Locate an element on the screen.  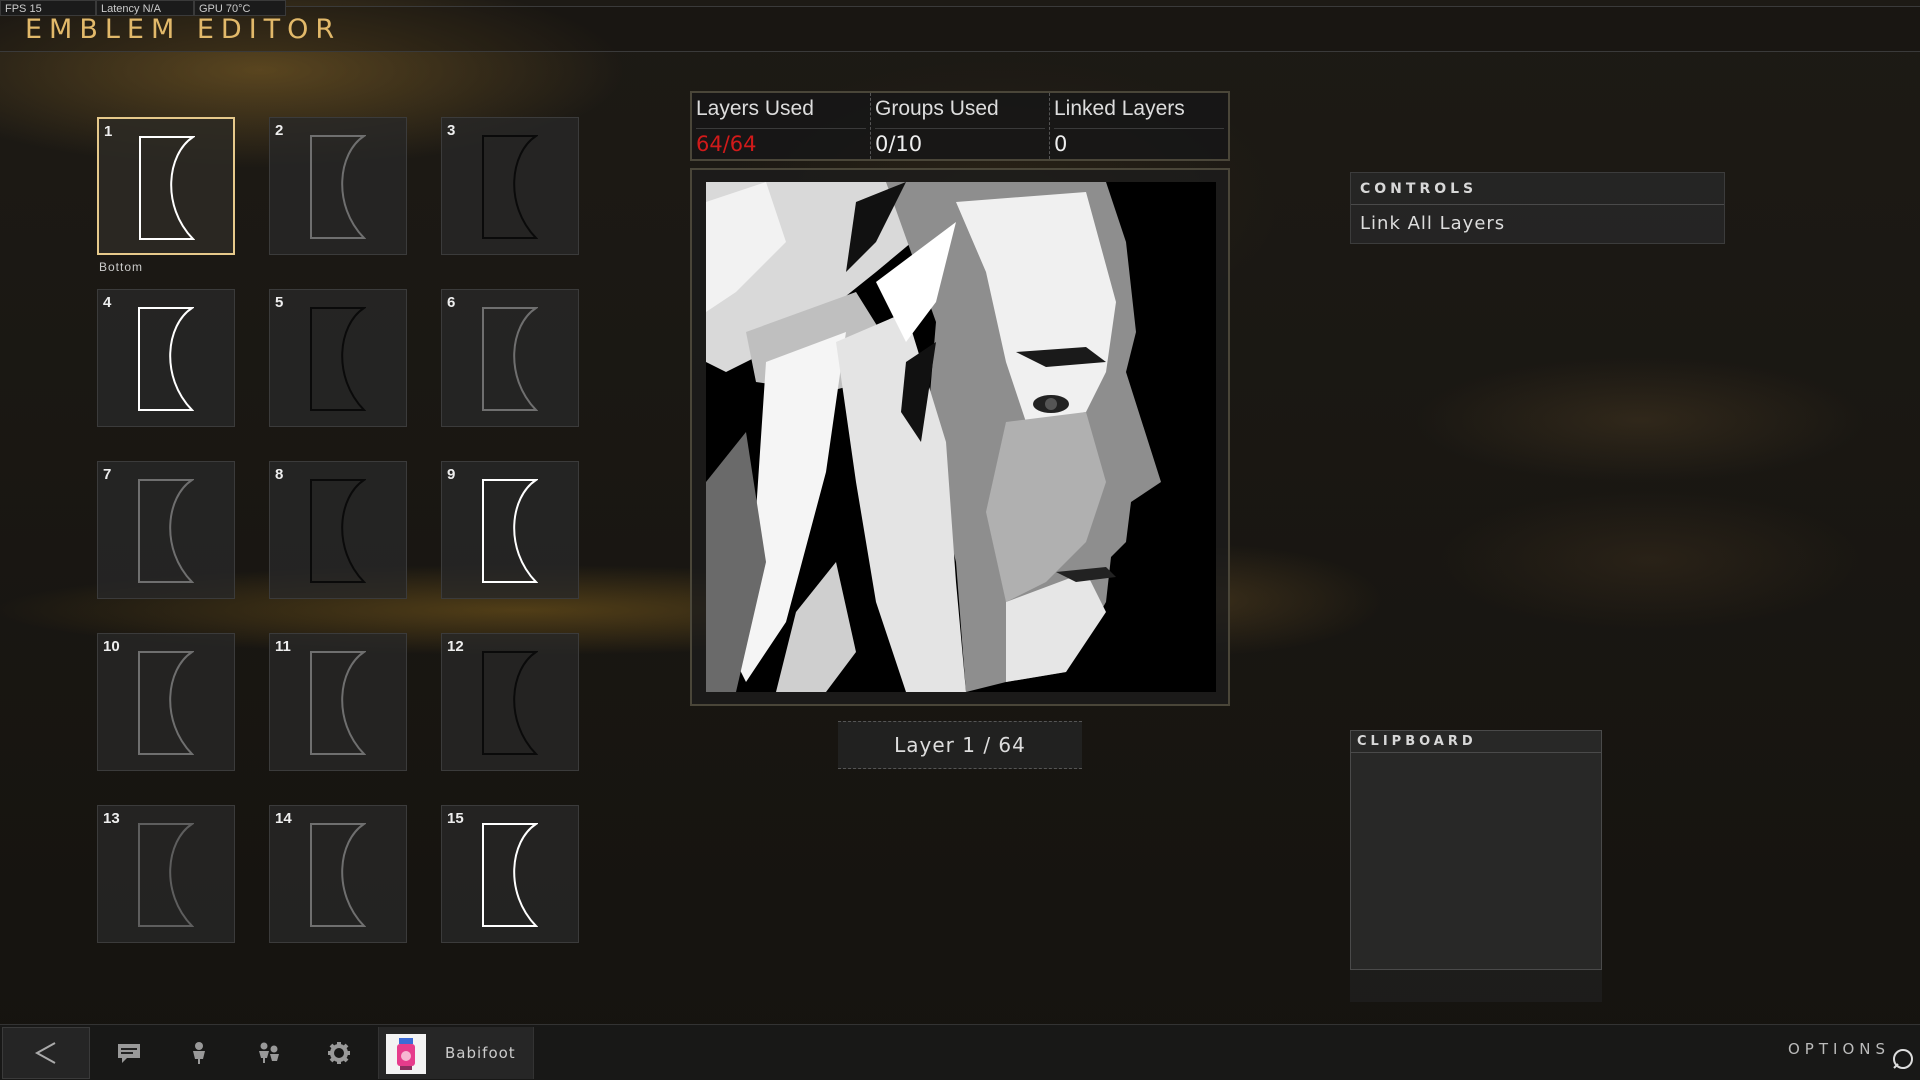
layer-tile-15: 15 is located at coordinates (510, 874).